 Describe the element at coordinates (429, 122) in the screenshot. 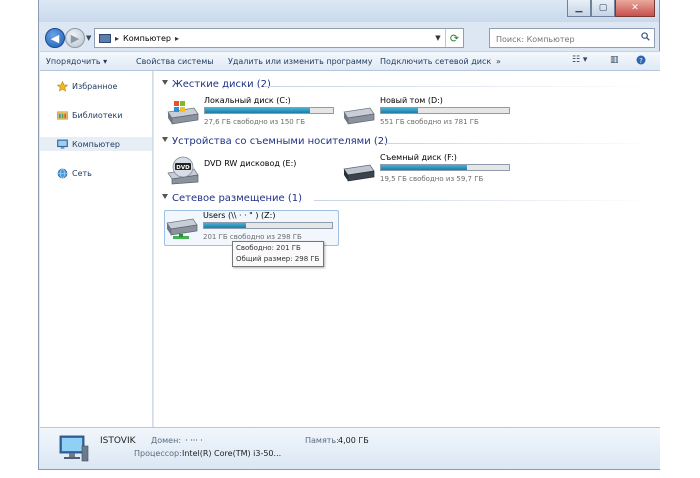

I see `drive-free-space: 551 ГБ свободно из 781 ГБ` at that location.